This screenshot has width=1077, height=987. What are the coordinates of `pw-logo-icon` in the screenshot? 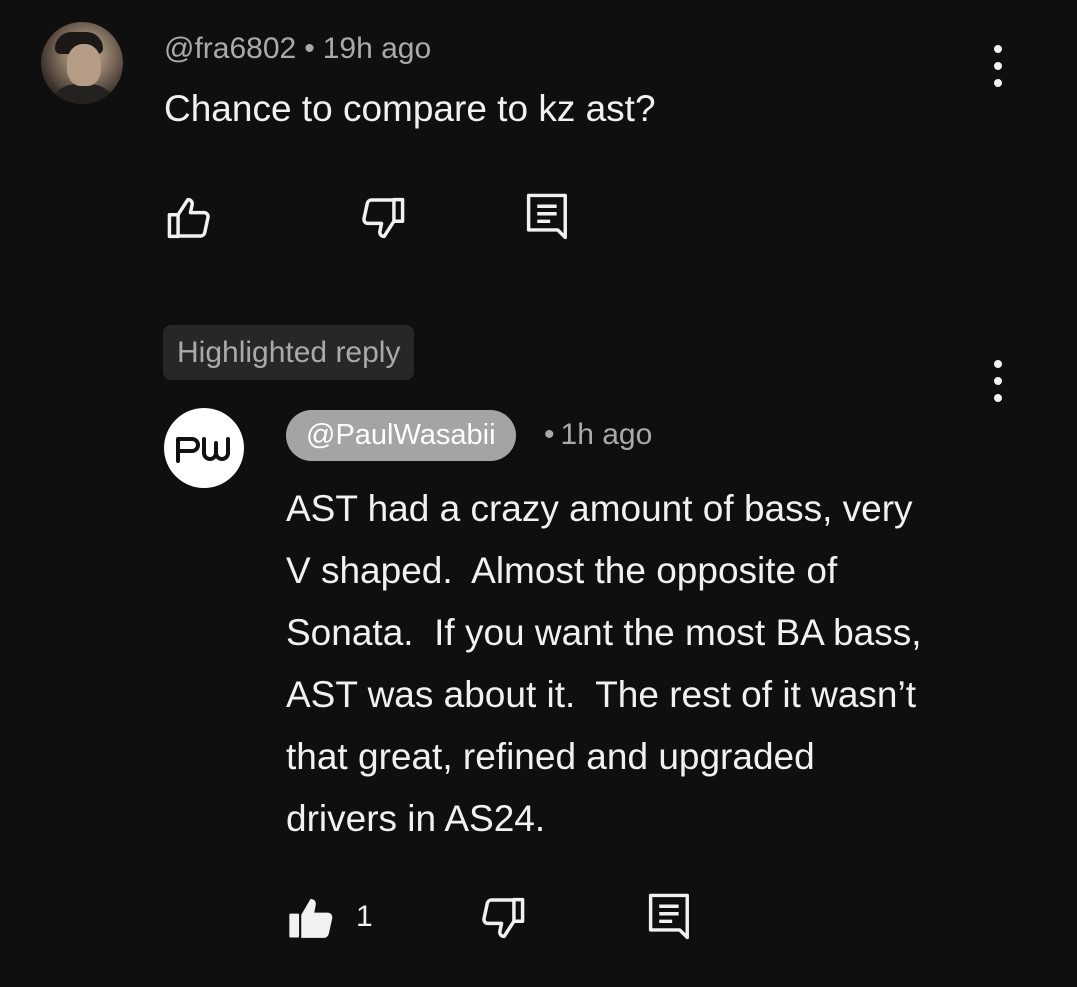 It's located at (203, 450).